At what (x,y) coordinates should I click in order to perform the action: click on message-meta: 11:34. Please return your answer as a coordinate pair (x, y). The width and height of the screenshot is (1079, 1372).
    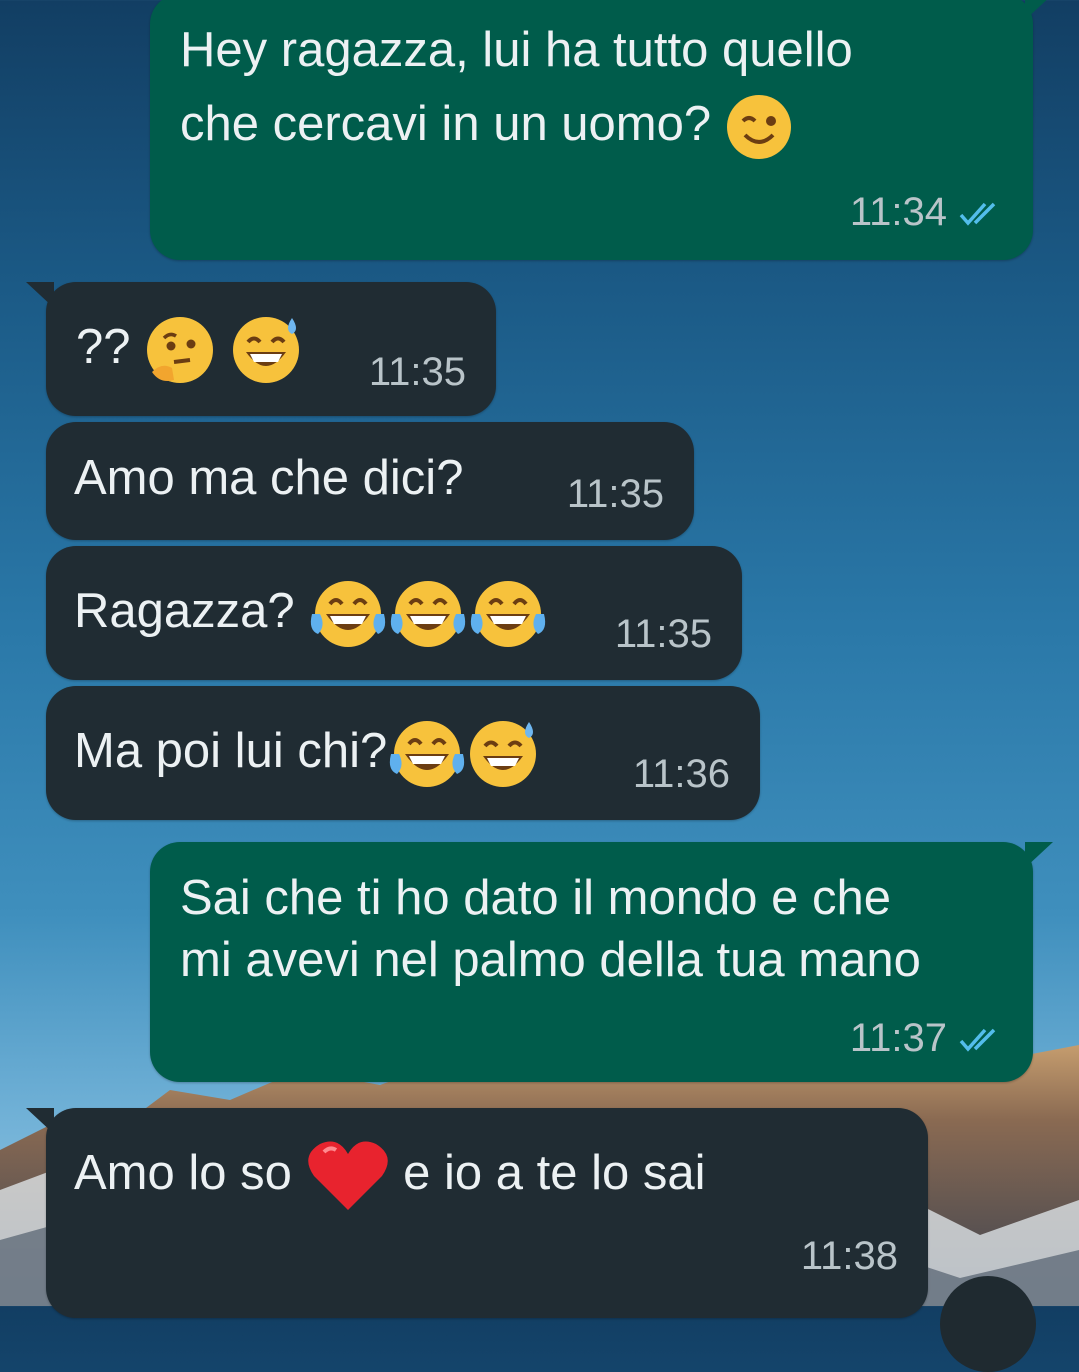
    Looking at the image, I should click on (927, 212).